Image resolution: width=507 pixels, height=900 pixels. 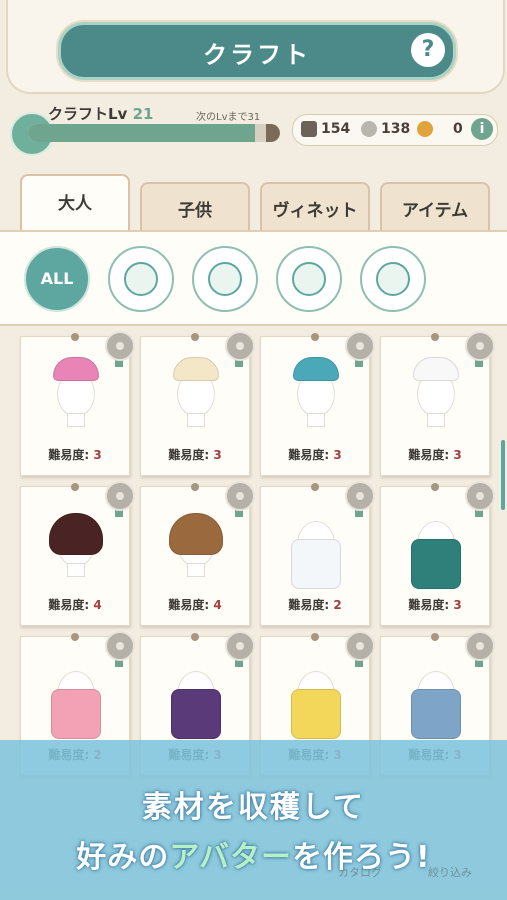 What do you see at coordinates (428, 50) in the screenshot?
I see `help-button: ?` at bounding box center [428, 50].